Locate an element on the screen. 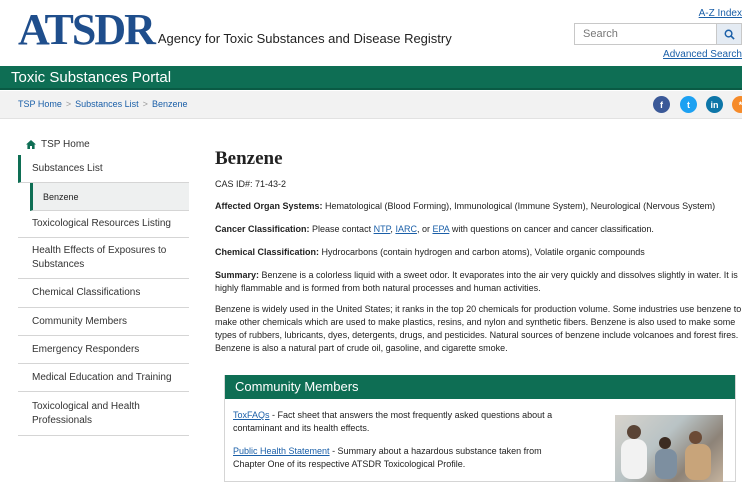 The width and height of the screenshot is (742, 482). epa-link: EPA is located at coordinates (440, 229).